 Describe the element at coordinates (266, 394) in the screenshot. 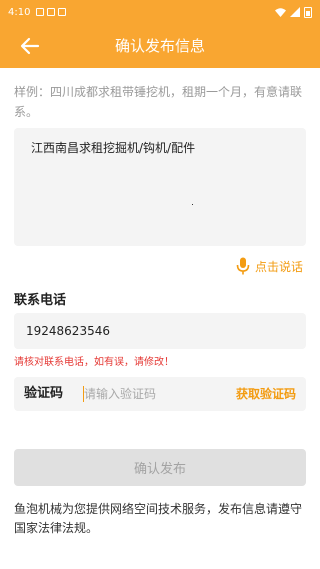

I see `get-code-button: 获取验证码` at that location.